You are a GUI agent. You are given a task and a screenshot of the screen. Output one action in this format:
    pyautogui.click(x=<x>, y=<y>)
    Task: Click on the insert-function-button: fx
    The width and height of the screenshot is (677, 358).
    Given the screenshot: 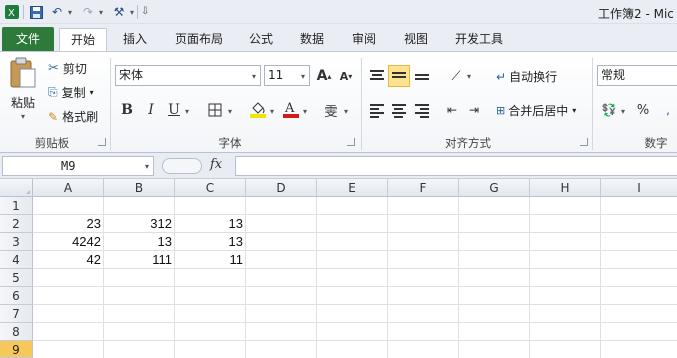 What is the action you would take?
    pyautogui.click(x=216, y=164)
    